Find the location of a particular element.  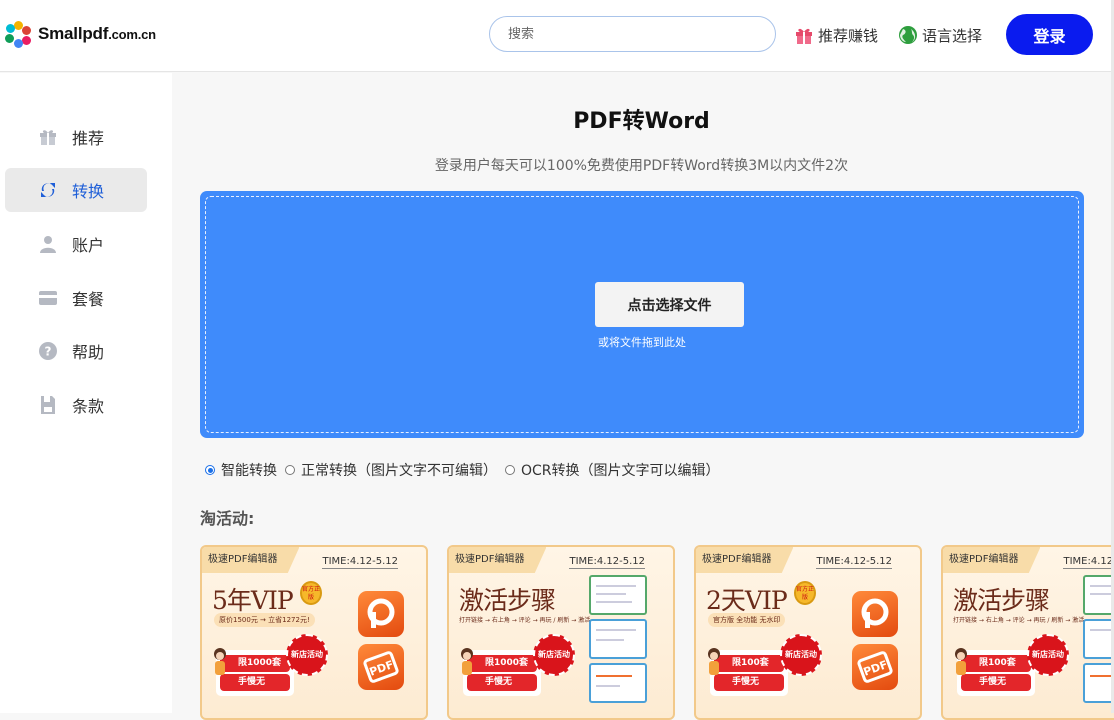

sidebar-item-label: 账户 is located at coordinates (88, 245).